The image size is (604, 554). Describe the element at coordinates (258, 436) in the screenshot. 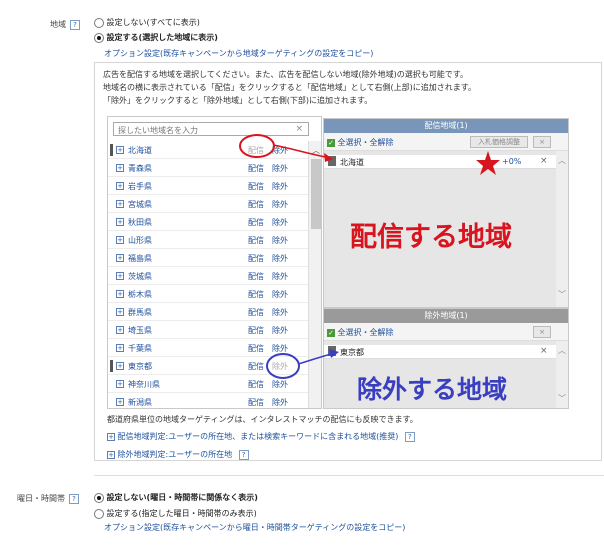

I see `delivery-judgment-label: 配信地域判定:ユーザーの所在地、または検索キーワードに含まれる地域(推奨)` at that location.